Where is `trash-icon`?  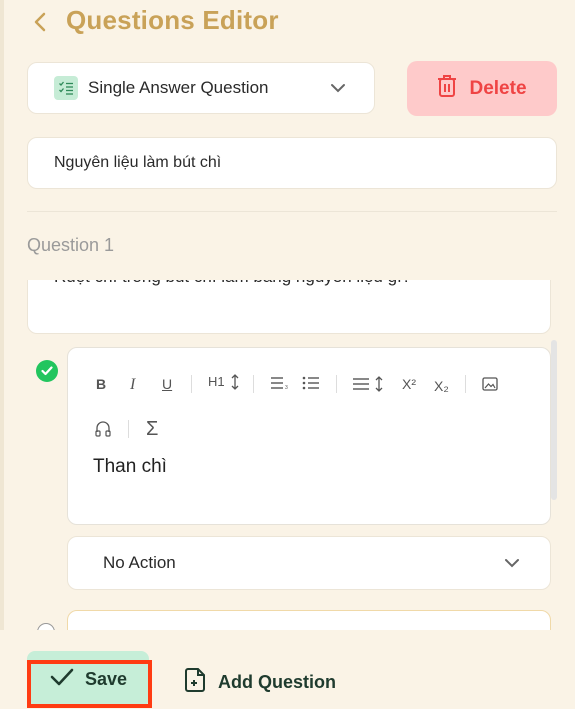
trash-icon is located at coordinates (447, 88).